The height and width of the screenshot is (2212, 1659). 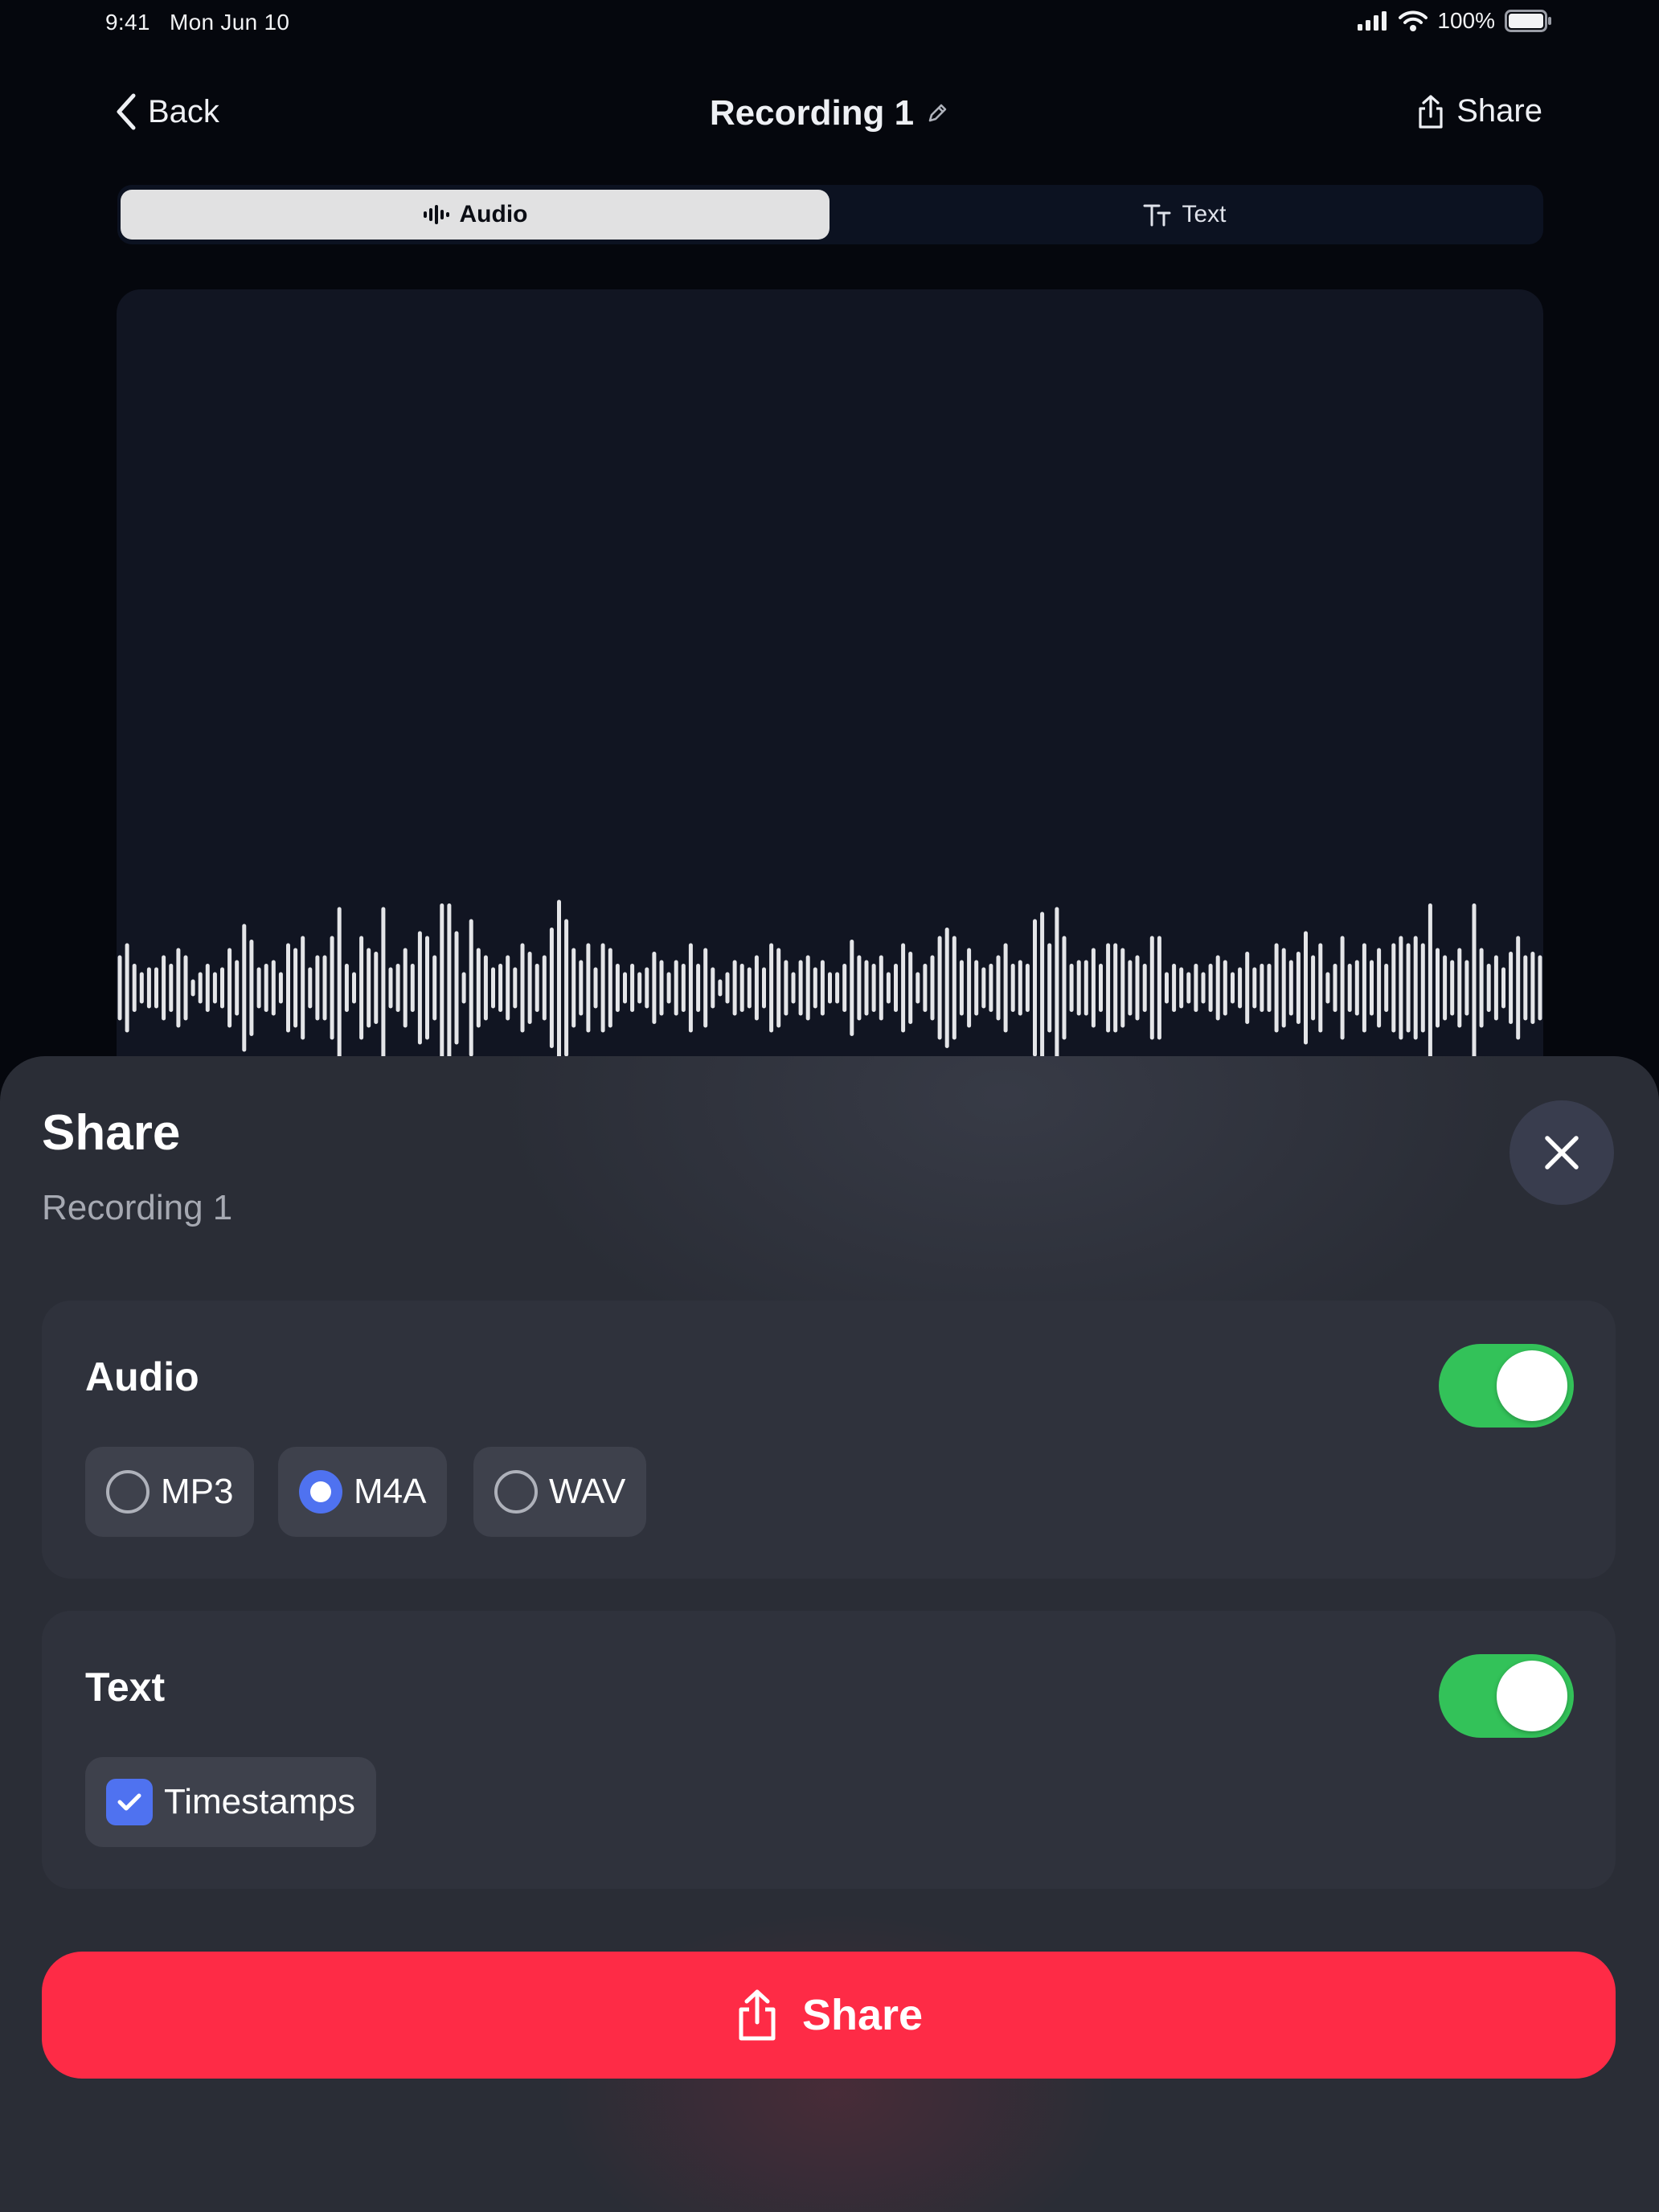 I want to click on audio-options-card: Audio MP3 M4A WAV, so click(x=829, y=1440).